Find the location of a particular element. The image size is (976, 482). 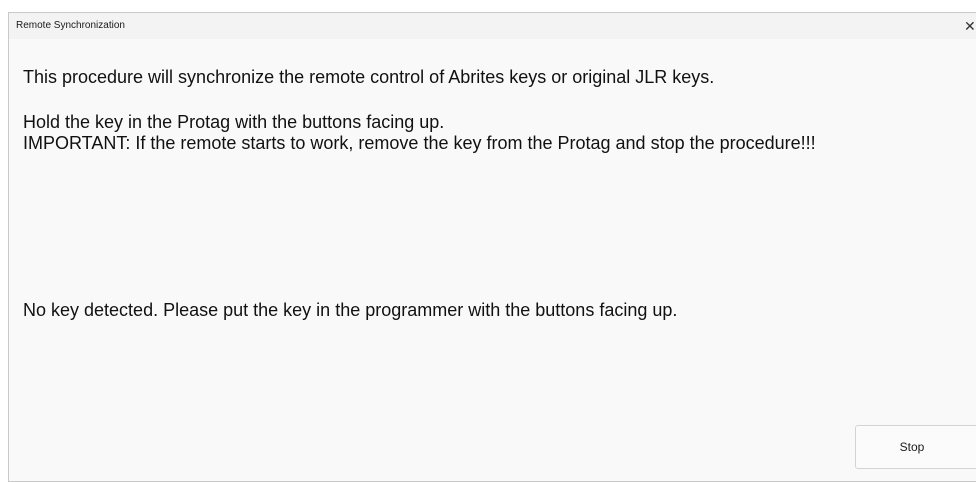

close-icon: ✕ is located at coordinates (970, 26).